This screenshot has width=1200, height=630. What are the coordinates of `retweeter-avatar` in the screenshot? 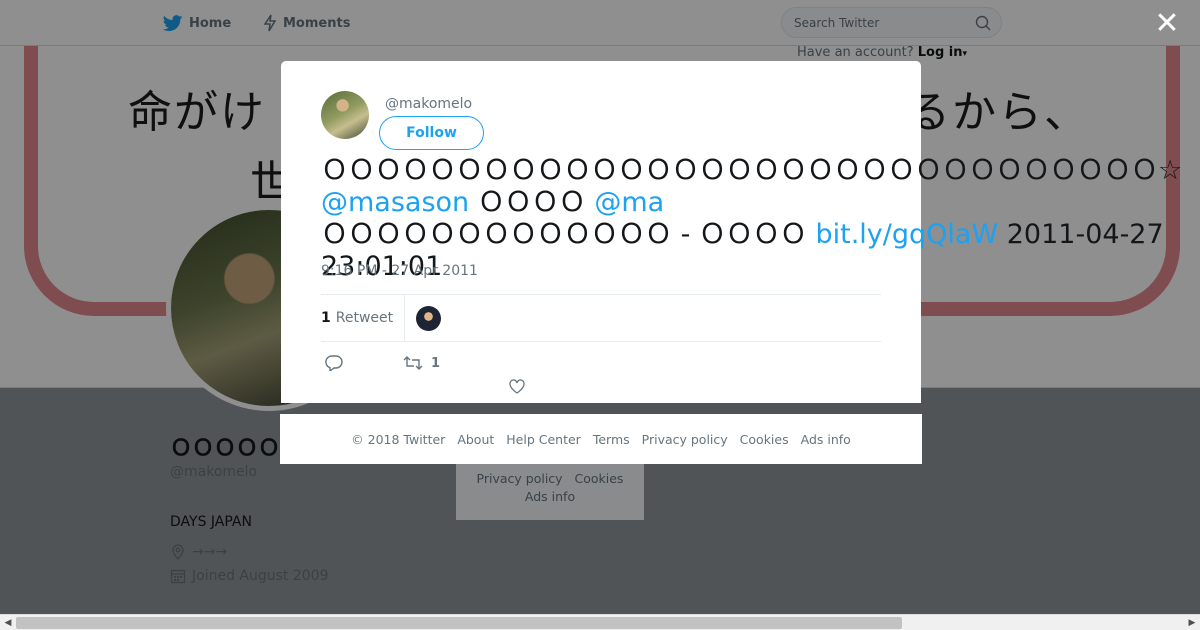 It's located at (429, 318).